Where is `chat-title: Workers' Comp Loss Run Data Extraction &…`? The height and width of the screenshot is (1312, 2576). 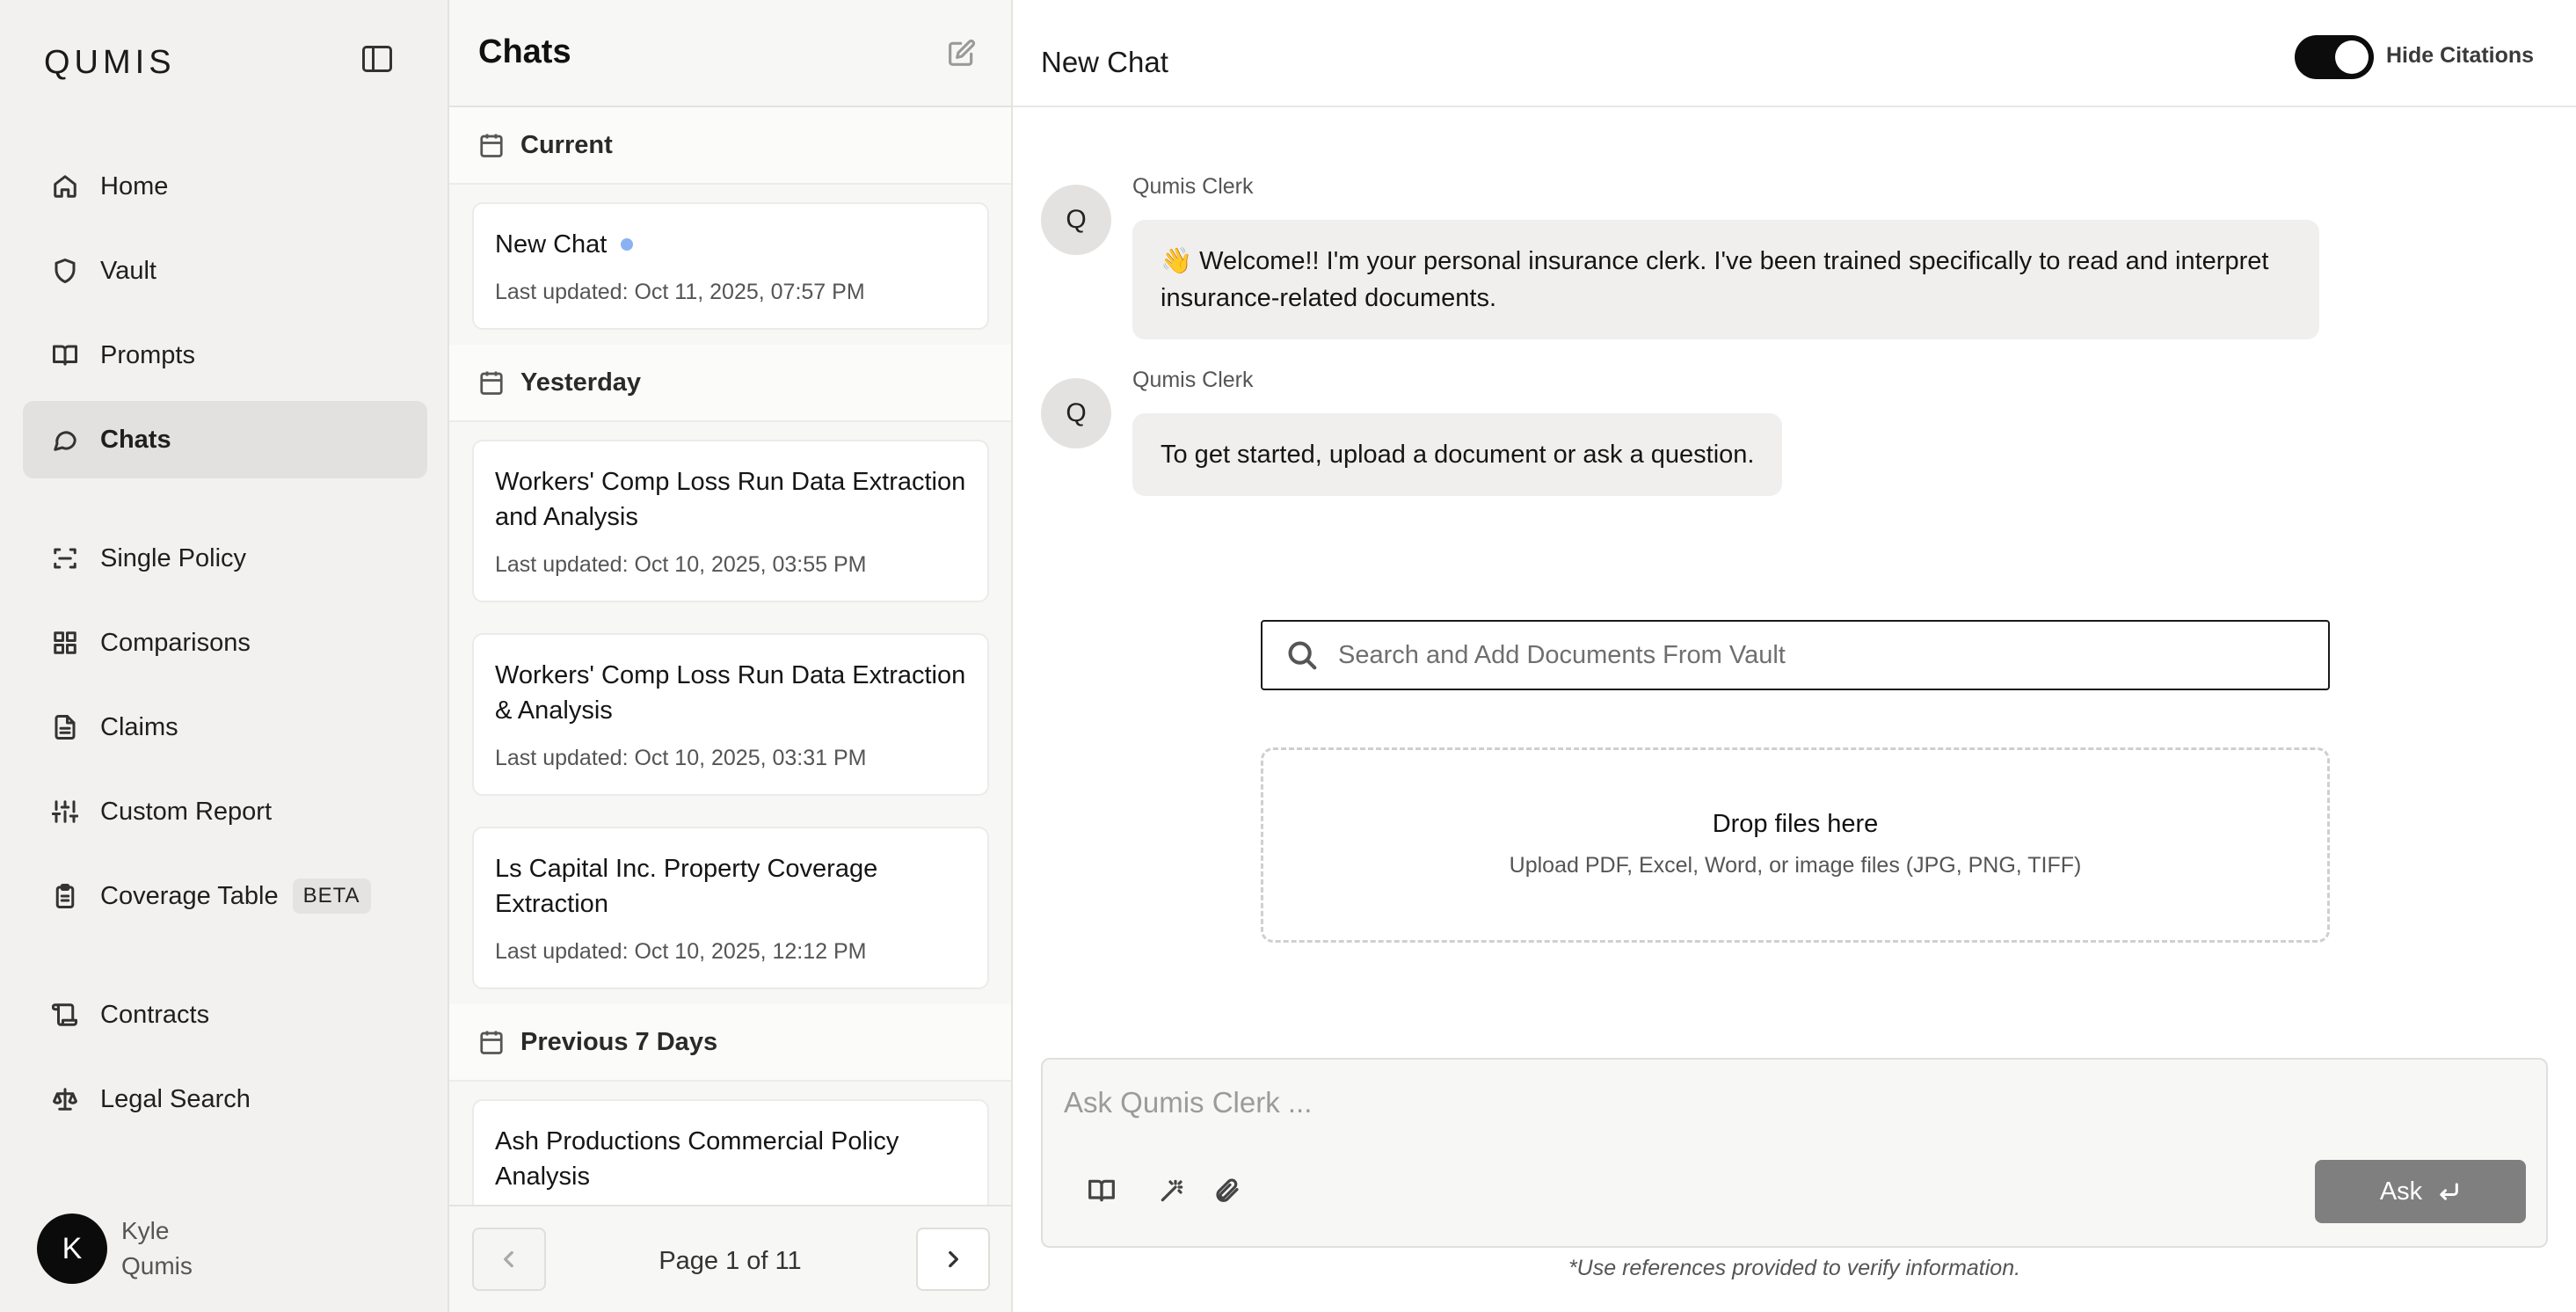
chat-title: Workers' Comp Loss Run Data Extraction &… is located at coordinates (730, 693).